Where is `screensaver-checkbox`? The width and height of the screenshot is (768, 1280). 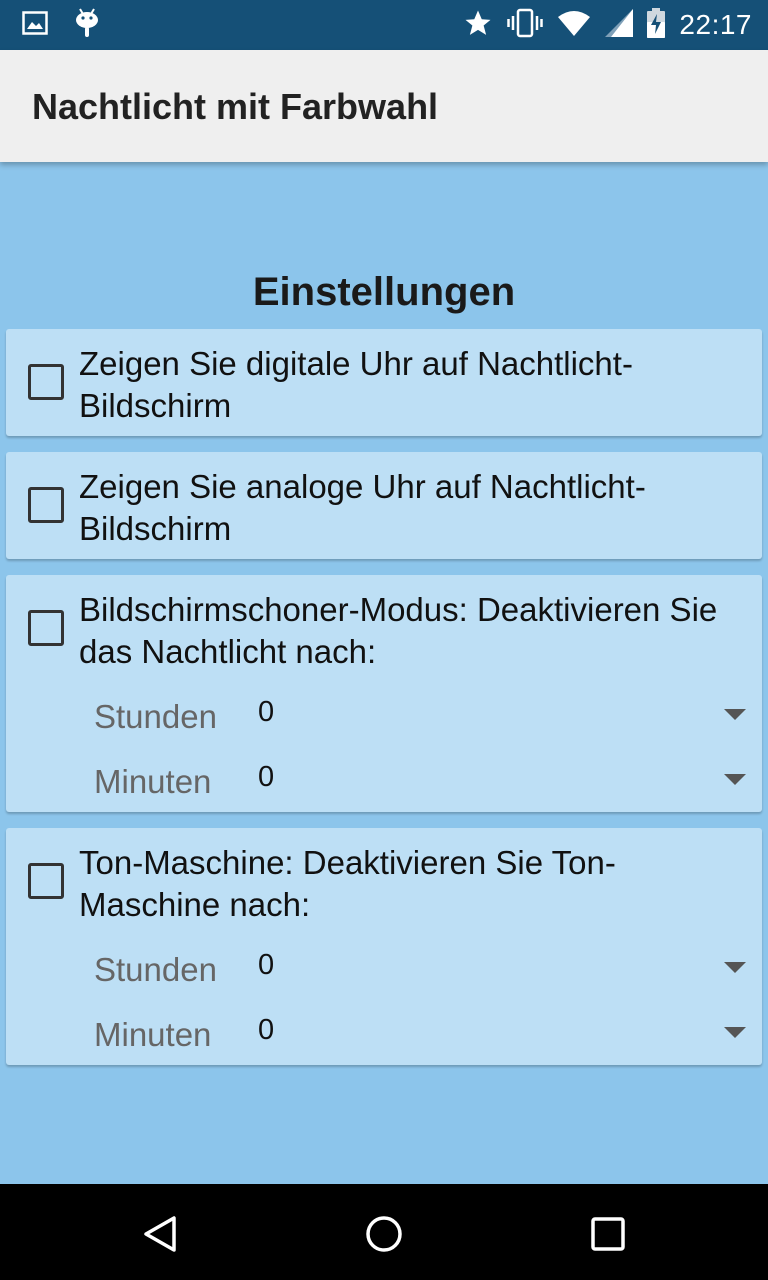 screensaver-checkbox is located at coordinates (46, 628).